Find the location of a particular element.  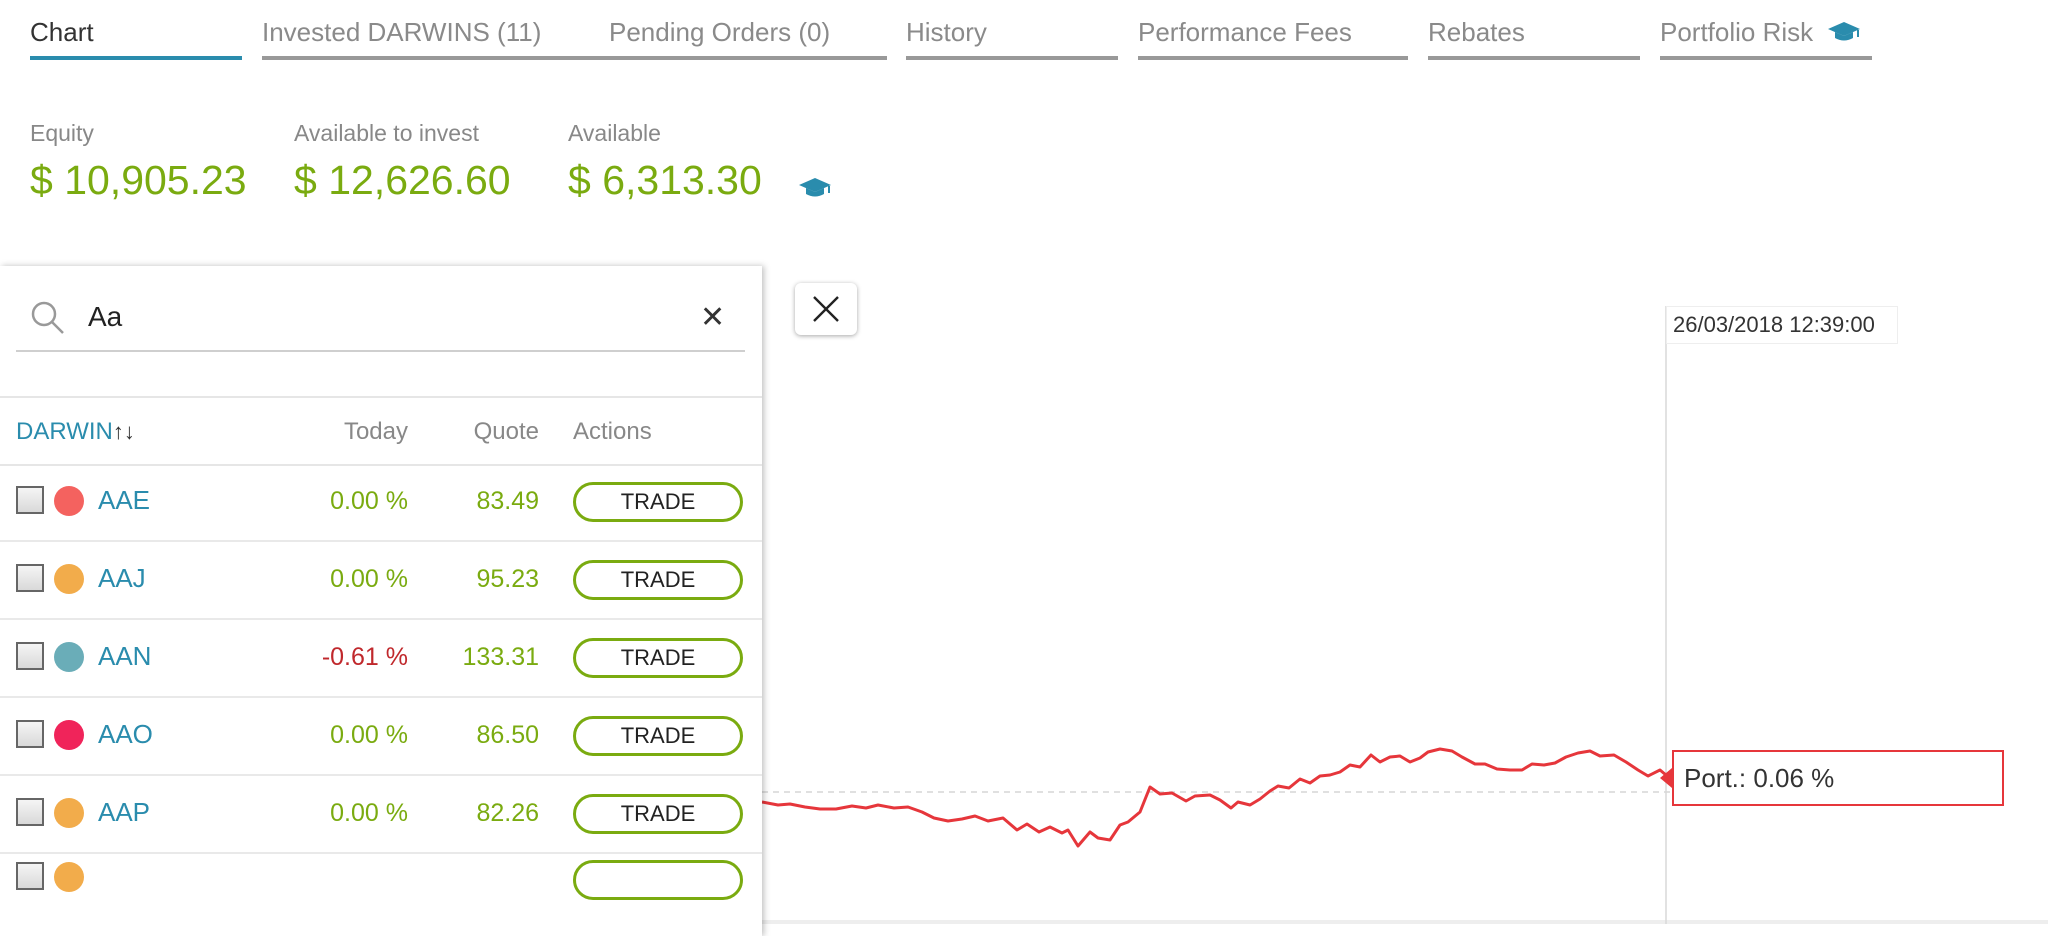

port-label-pointer is located at coordinates (1666, 778).